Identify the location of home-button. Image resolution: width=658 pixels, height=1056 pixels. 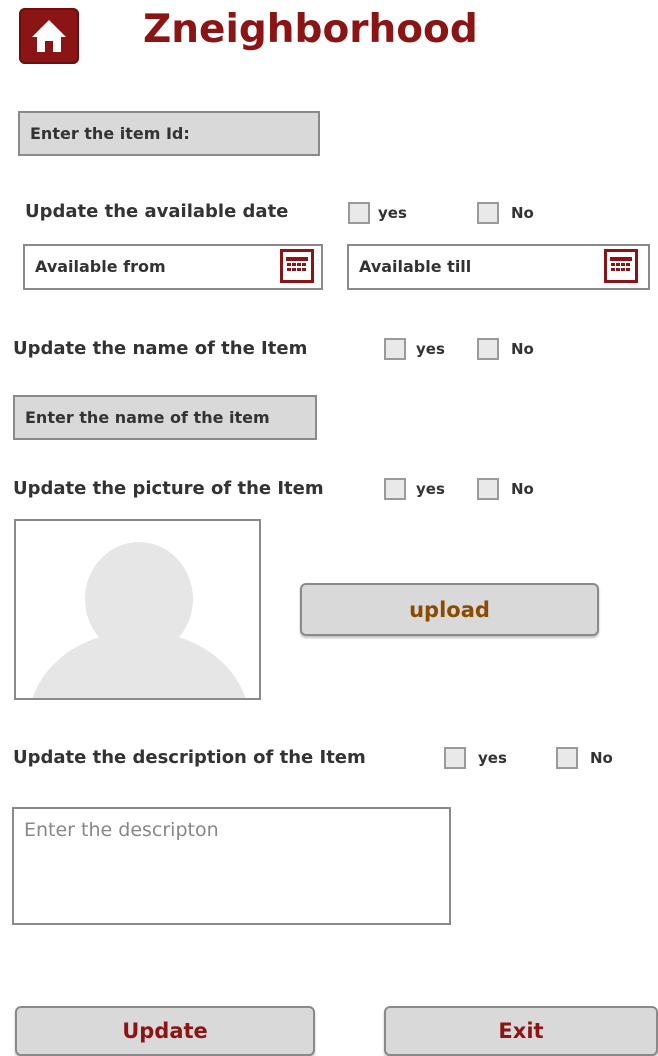
(49, 36).